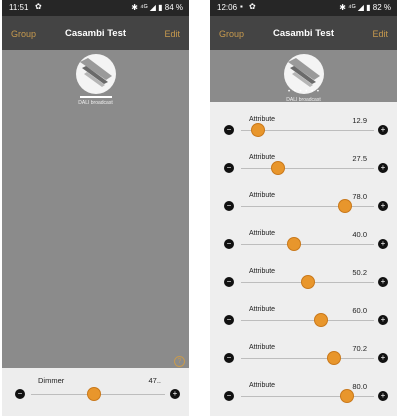  I want to click on attribute-row: Attribute 40.0 − +, so click(303, 243).